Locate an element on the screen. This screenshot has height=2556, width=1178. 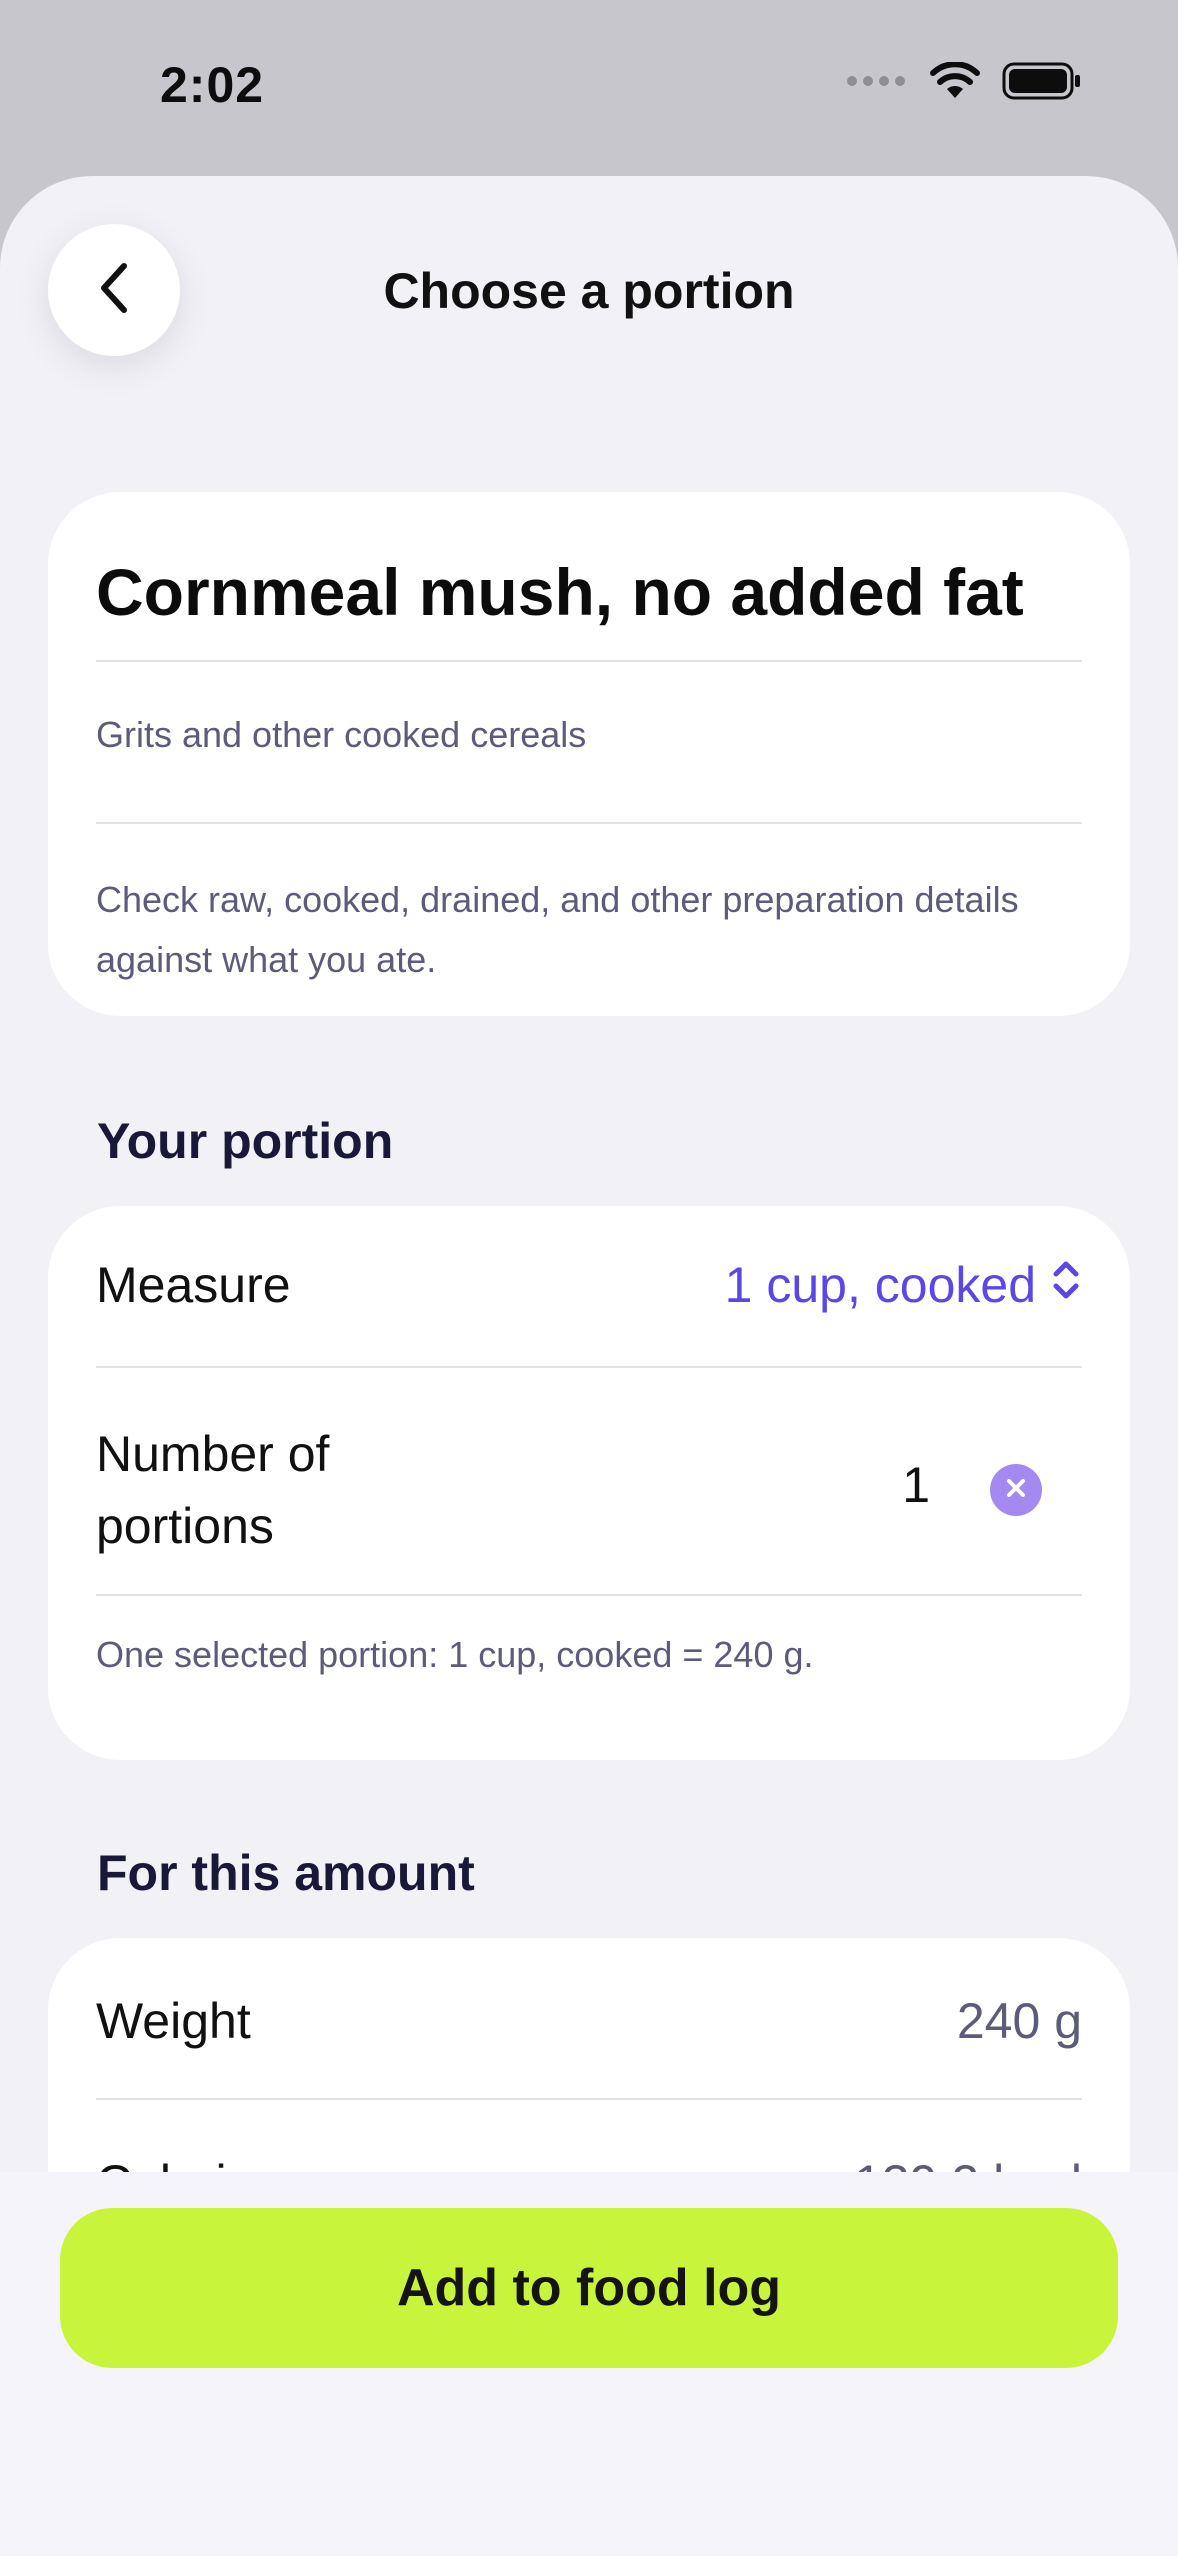
close-icon is located at coordinates (1016, 1490).